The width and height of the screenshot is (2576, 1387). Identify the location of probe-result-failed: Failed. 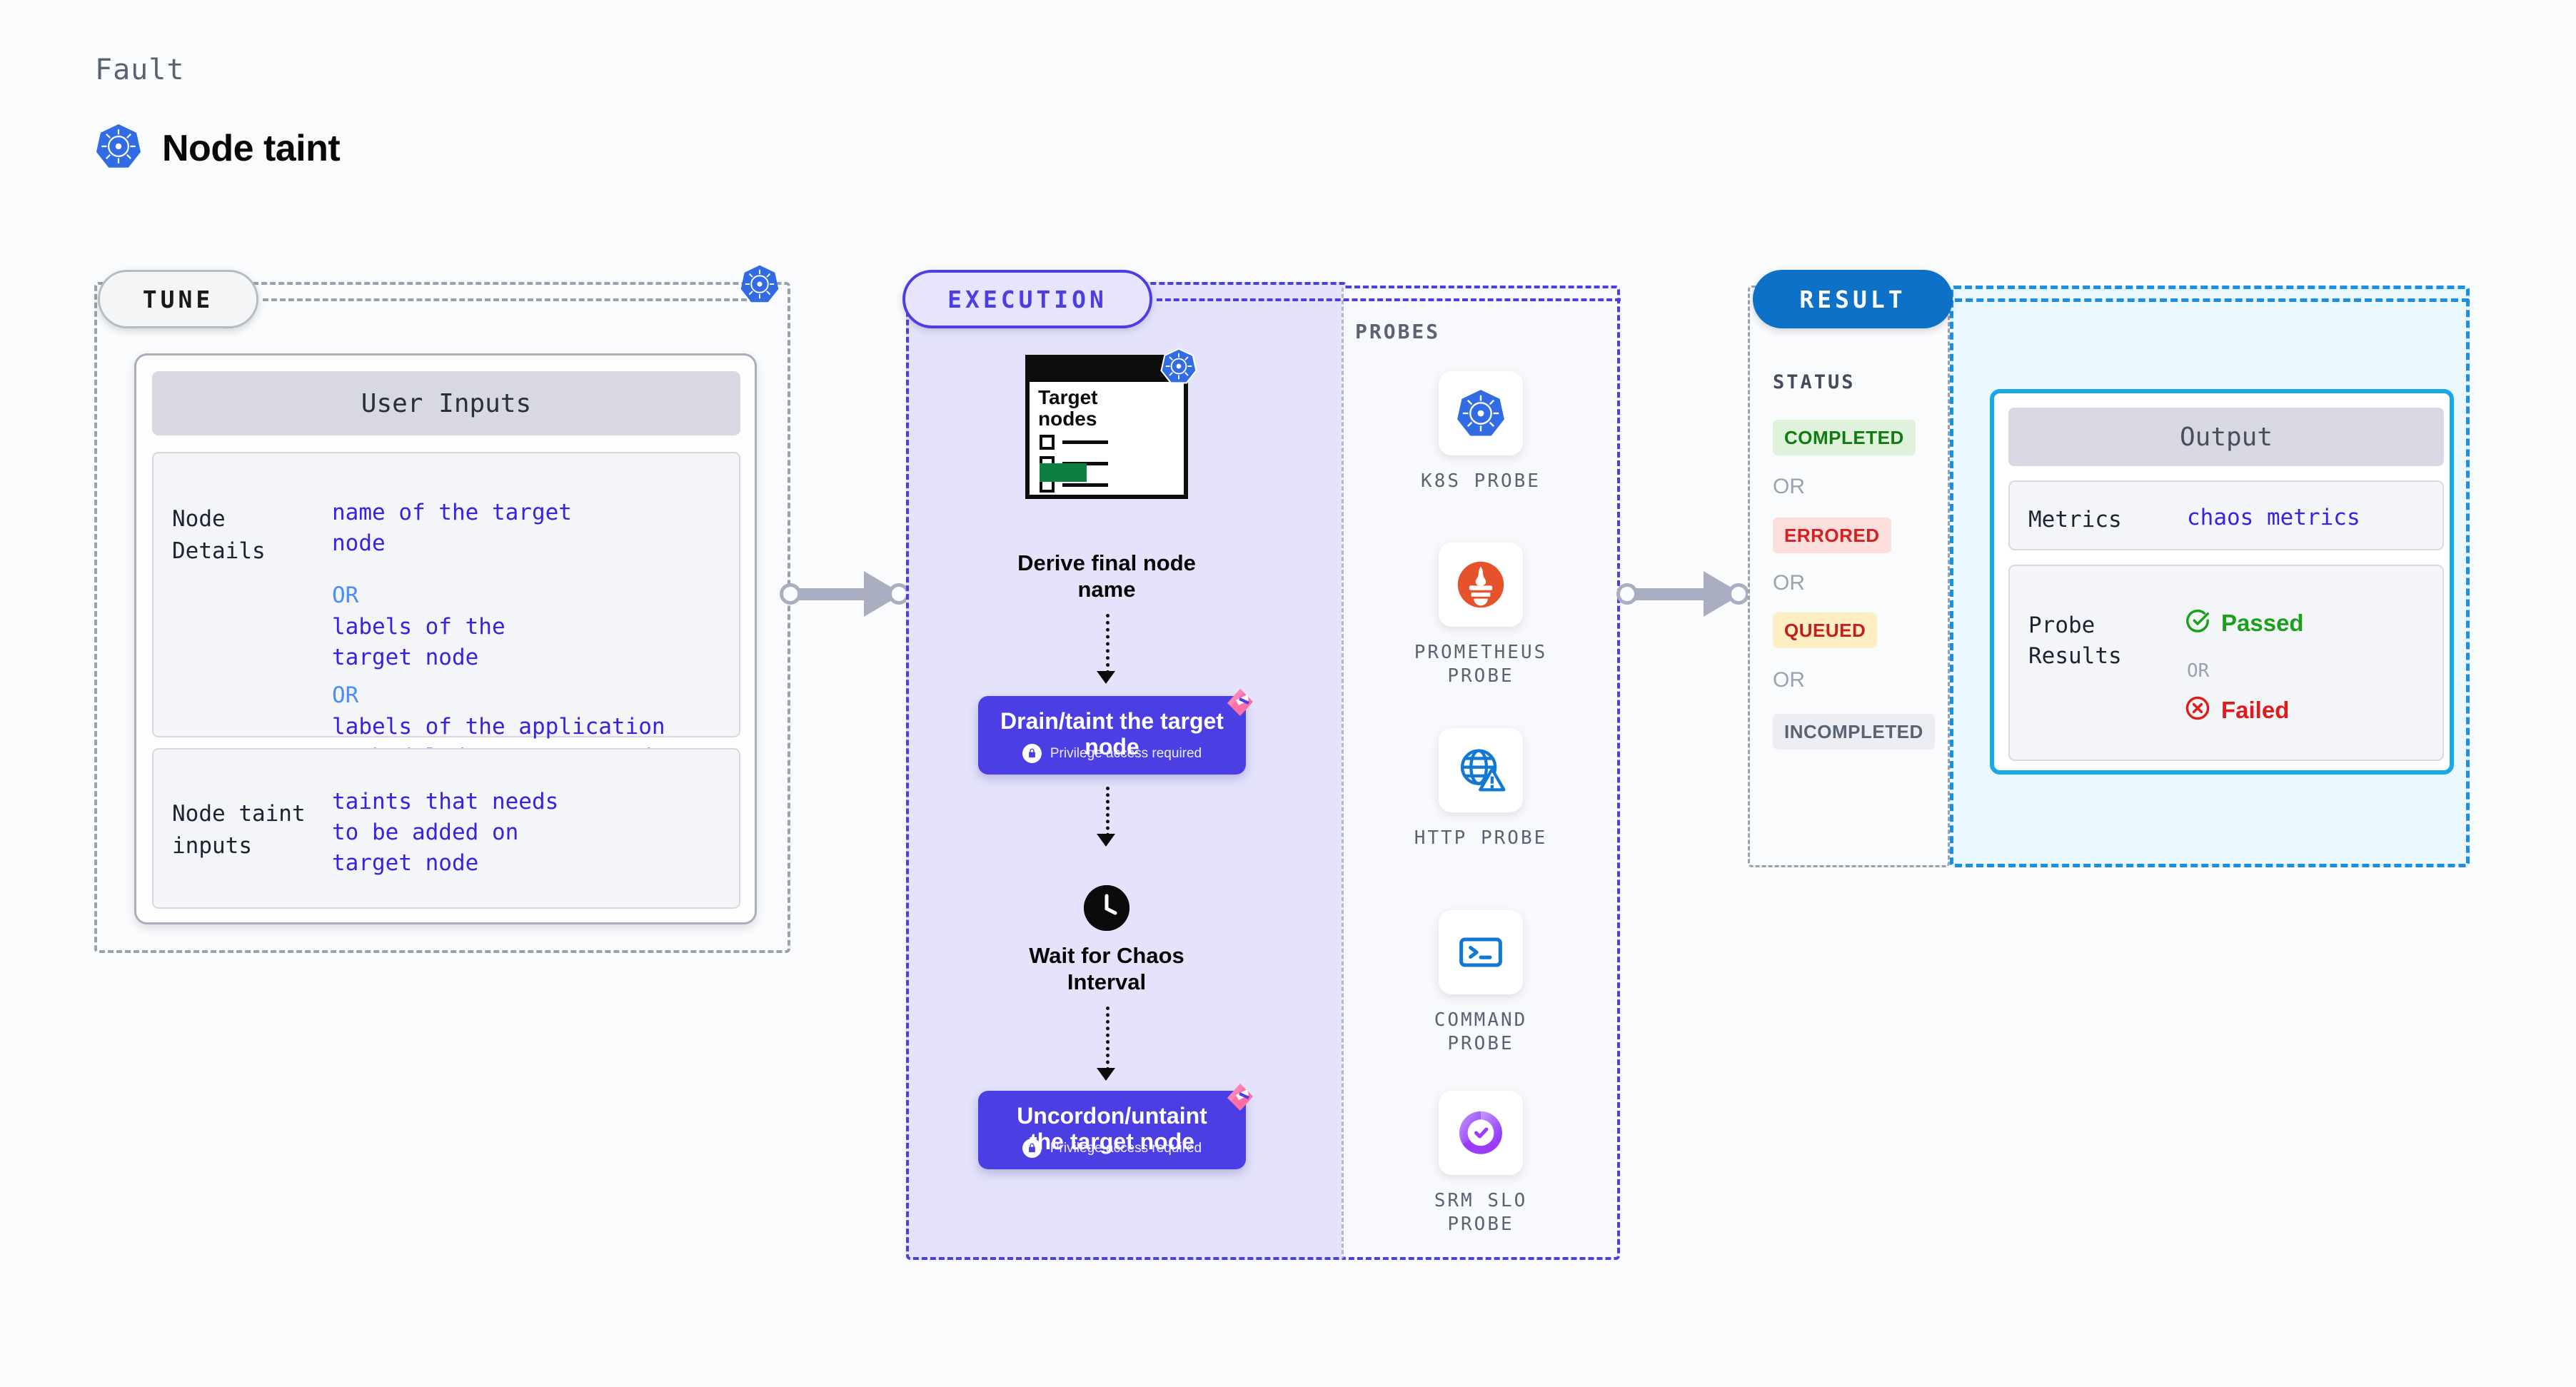
(2236, 710).